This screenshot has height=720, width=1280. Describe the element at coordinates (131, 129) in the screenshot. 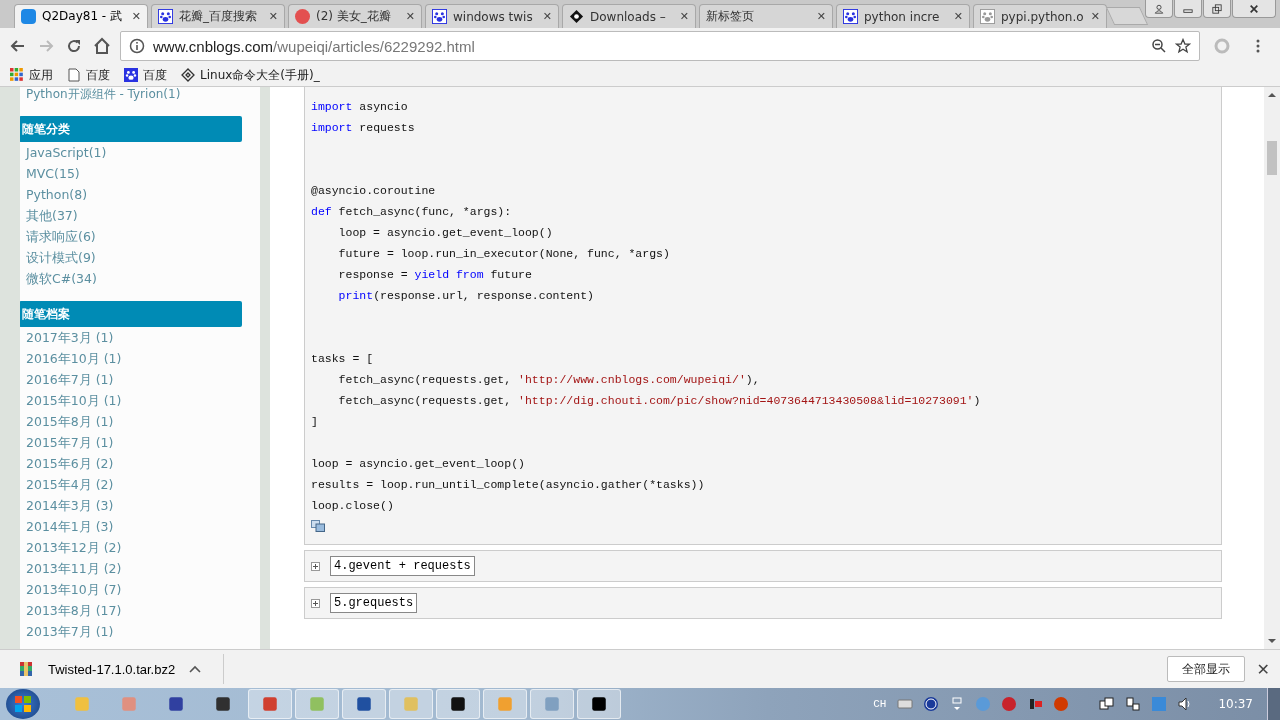

I see `section-header: 随笔分类` at that location.